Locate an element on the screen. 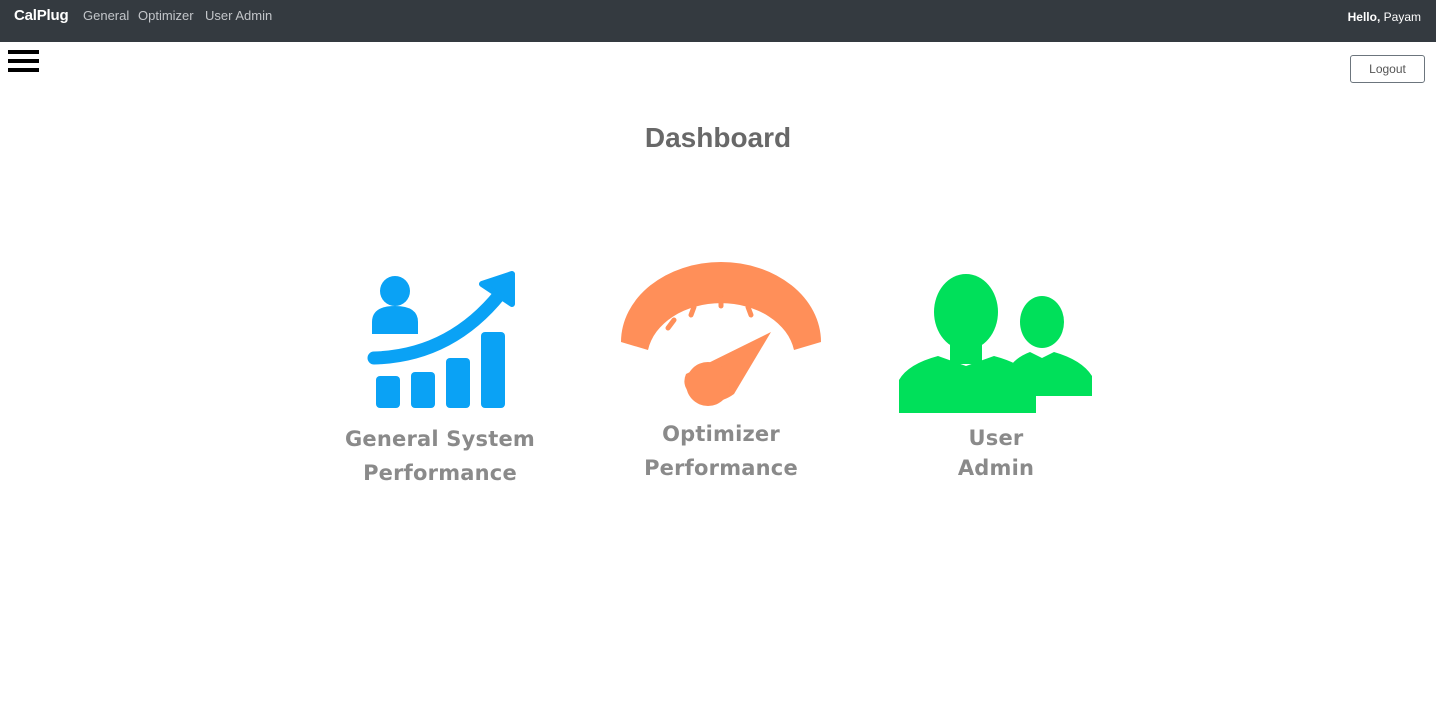  greeting-hello: Hello, is located at coordinates (1364, 17).